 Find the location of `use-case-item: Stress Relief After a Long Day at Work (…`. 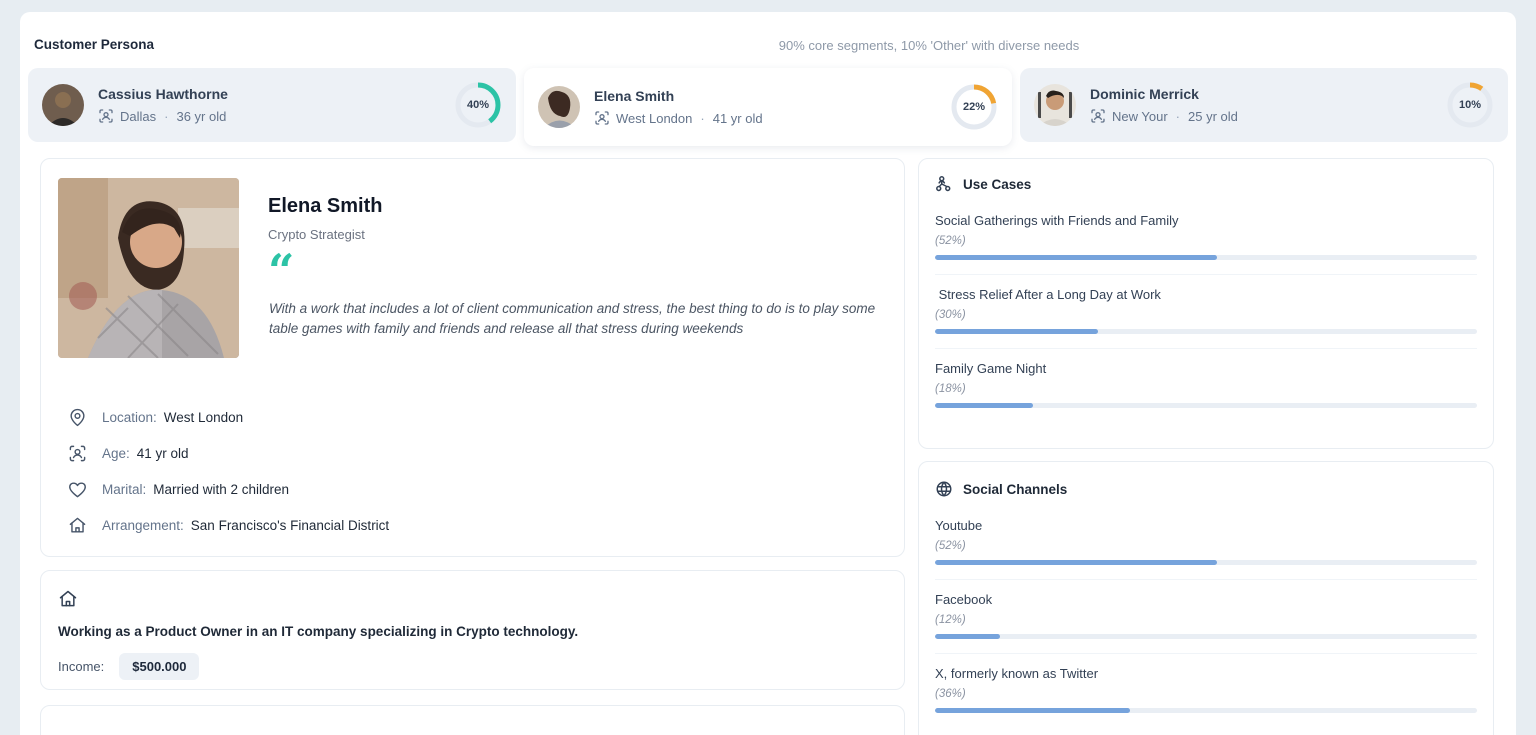

use-case-item: Stress Relief After a Long Day at Work (… is located at coordinates (1206, 312).